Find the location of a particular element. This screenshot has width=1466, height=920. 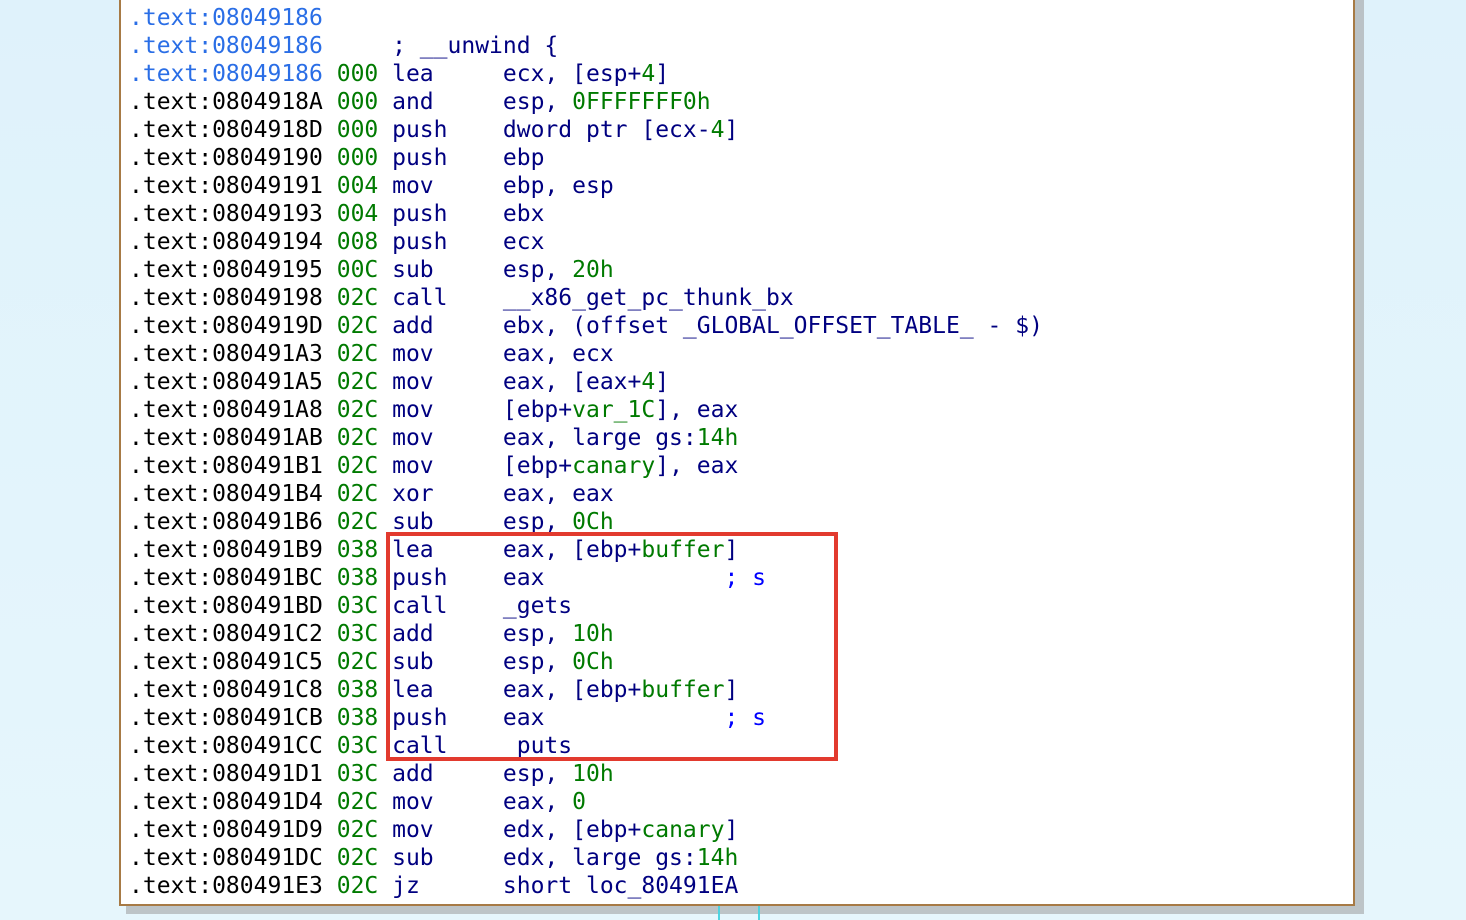

address-label: .text:080491C5 is located at coordinates (226, 662).